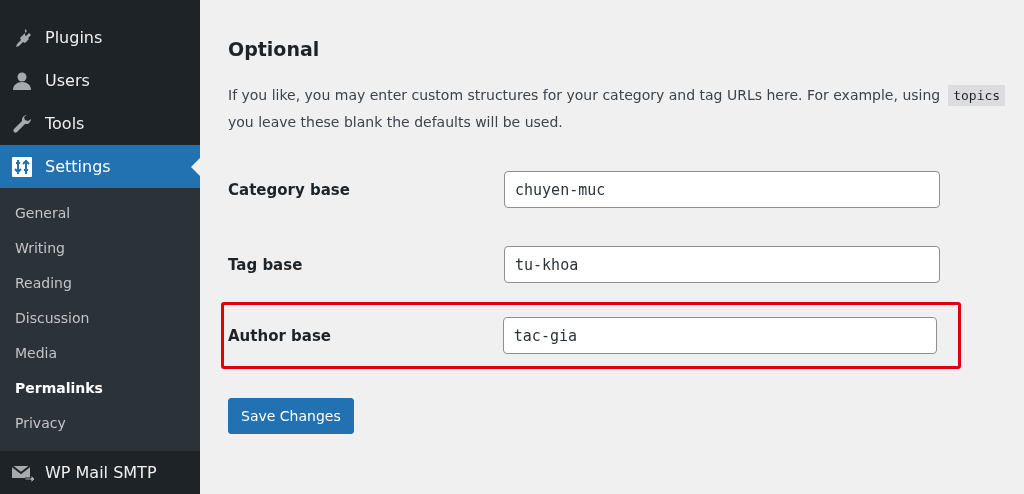 This screenshot has width=1024, height=494. I want to click on sidebar-item: Plugins, so click(100, 37).